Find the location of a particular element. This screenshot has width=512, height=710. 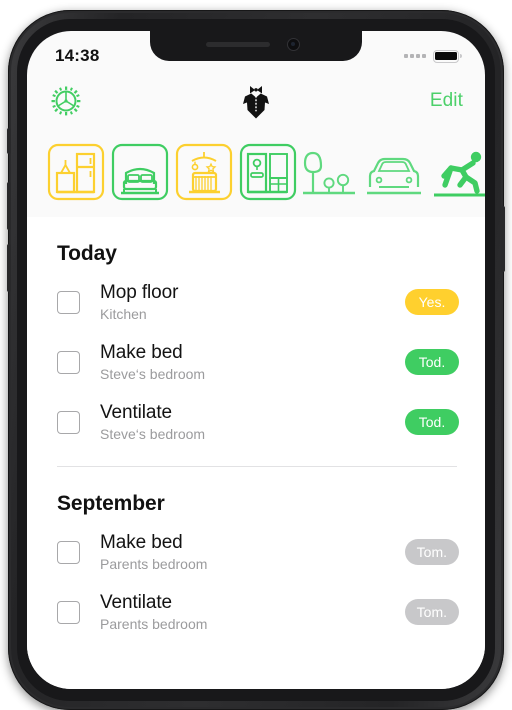

earpiece-speaker is located at coordinates (238, 44).